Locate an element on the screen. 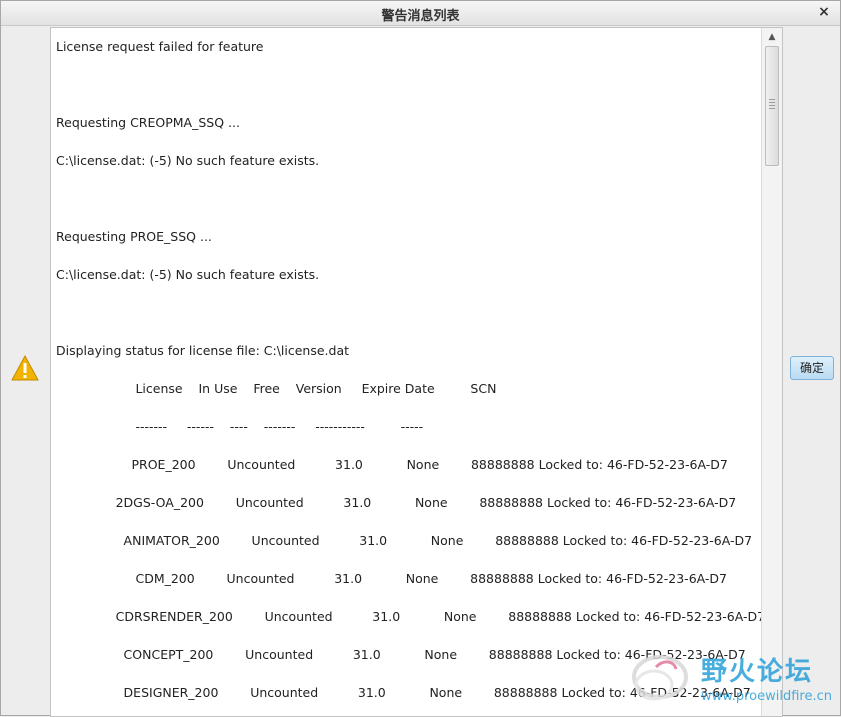 The width and height of the screenshot is (841, 717). title-bar: 警告消息列表 × is located at coordinates (420, 13).